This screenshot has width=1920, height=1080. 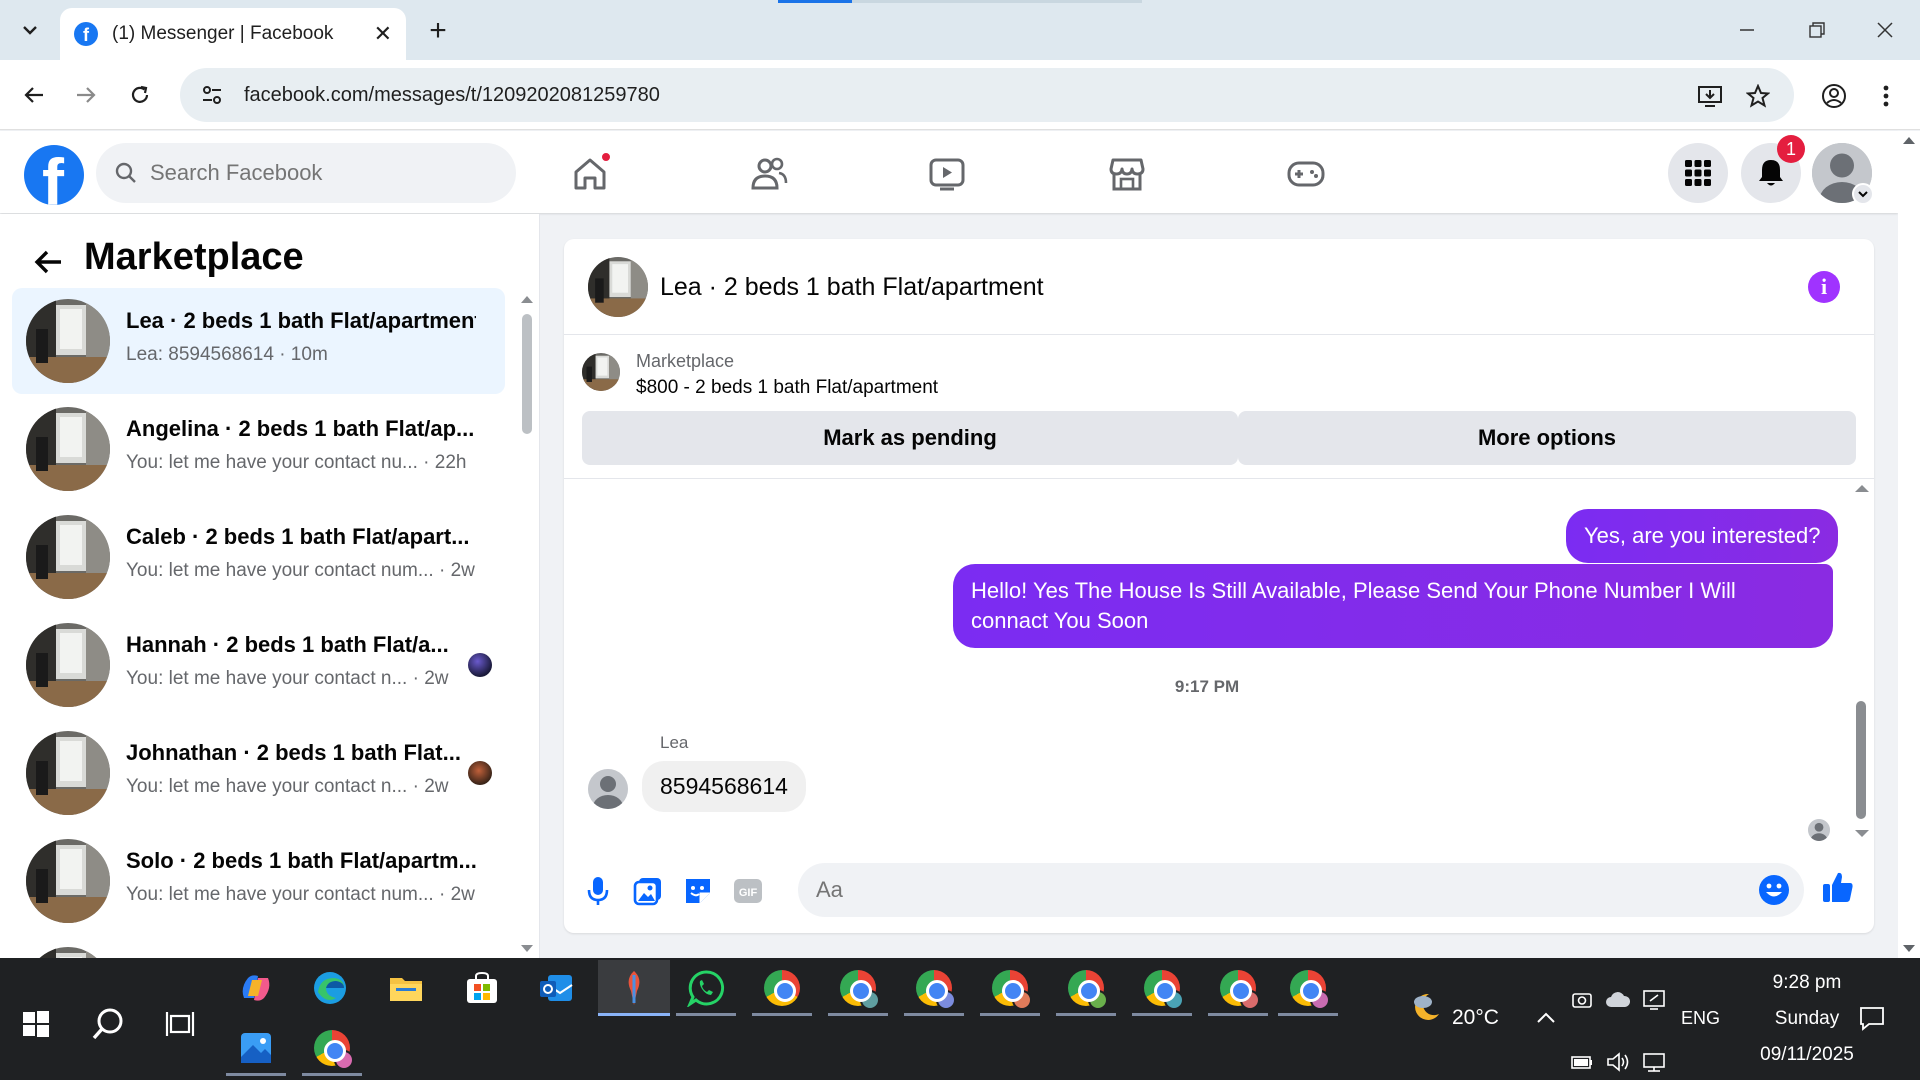 I want to click on nav-video, so click(x=947, y=174).